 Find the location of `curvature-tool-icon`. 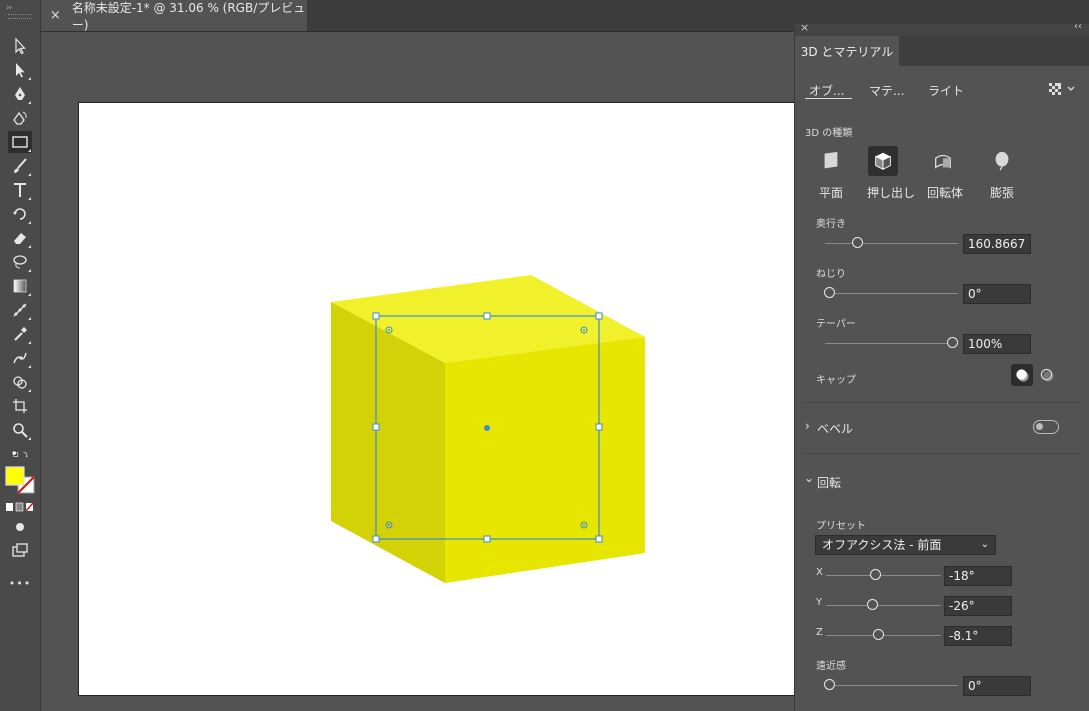

curvature-tool-icon is located at coordinates (20, 118).